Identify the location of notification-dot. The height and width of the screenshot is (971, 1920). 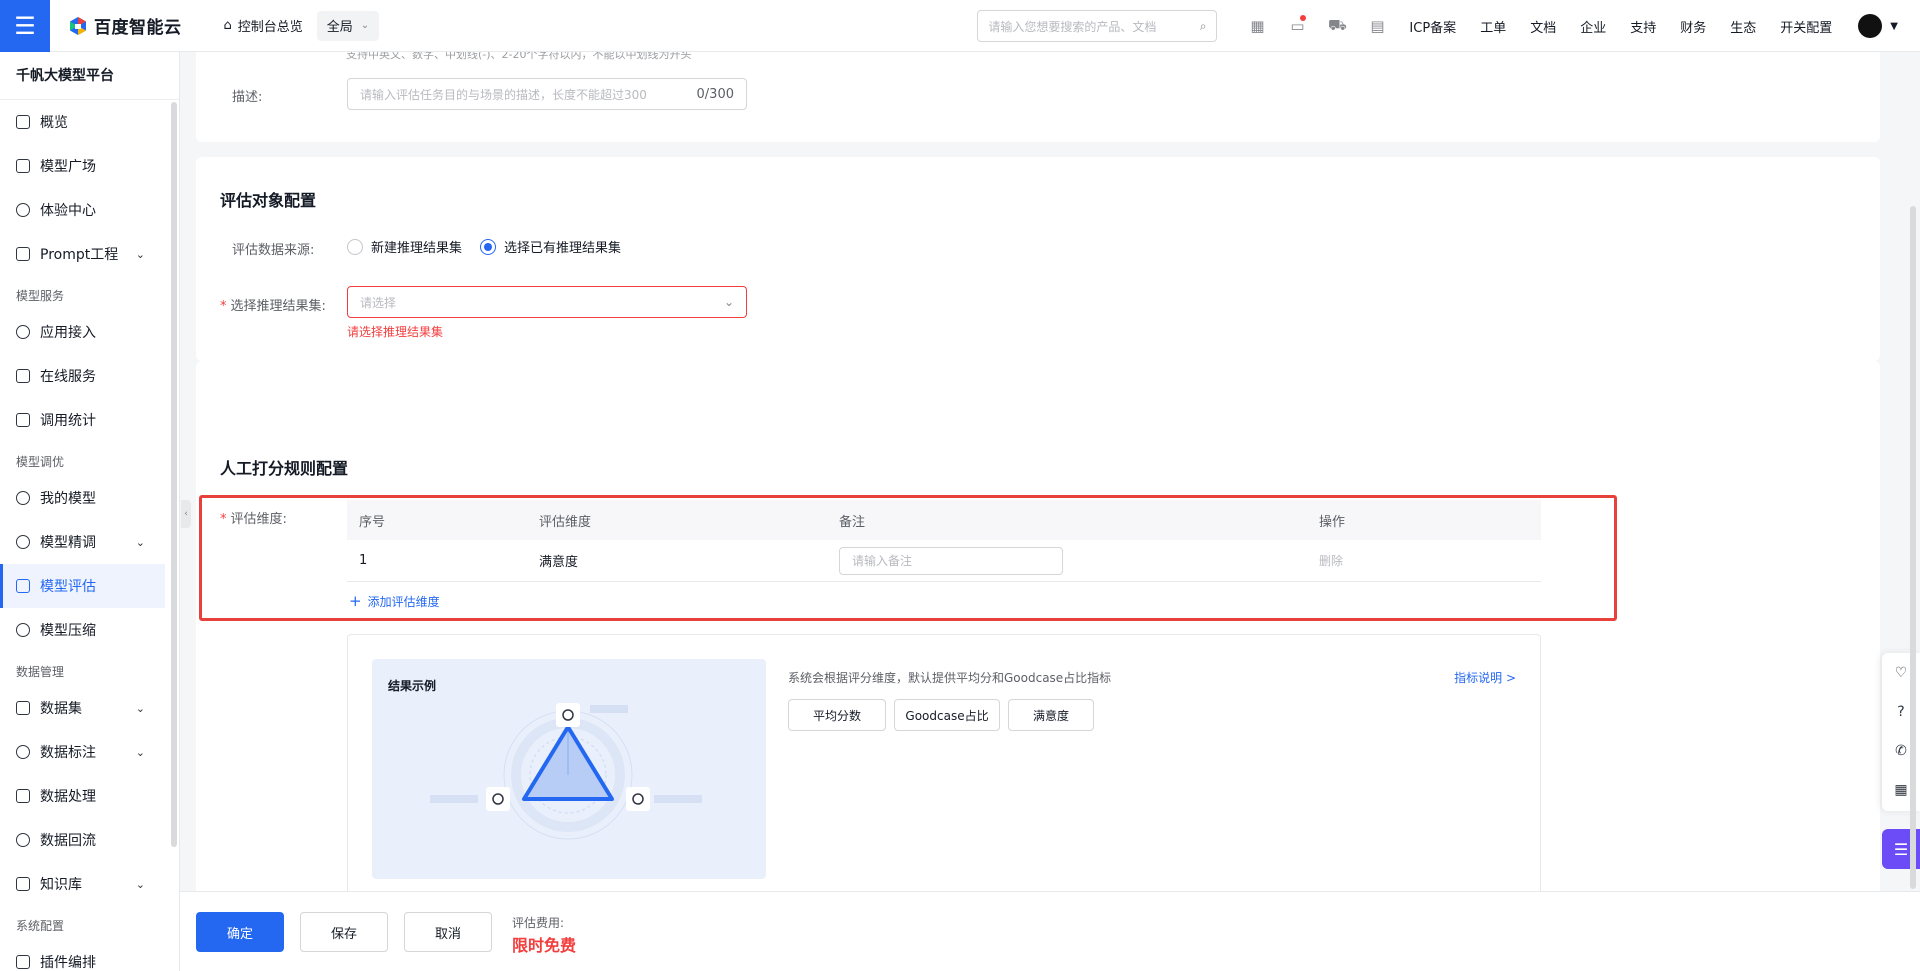
(1303, 18).